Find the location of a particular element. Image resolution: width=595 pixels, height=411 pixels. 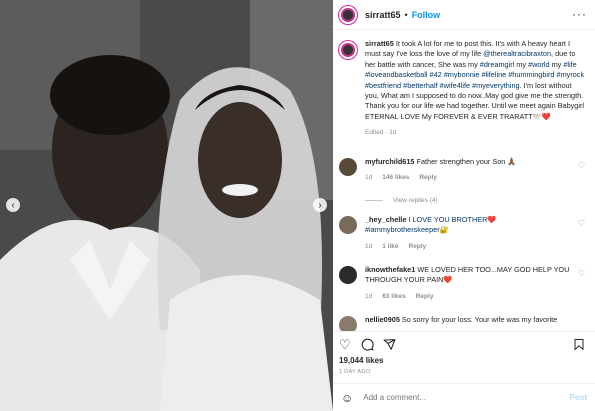

share-icon is located at coordinates (389, 345).